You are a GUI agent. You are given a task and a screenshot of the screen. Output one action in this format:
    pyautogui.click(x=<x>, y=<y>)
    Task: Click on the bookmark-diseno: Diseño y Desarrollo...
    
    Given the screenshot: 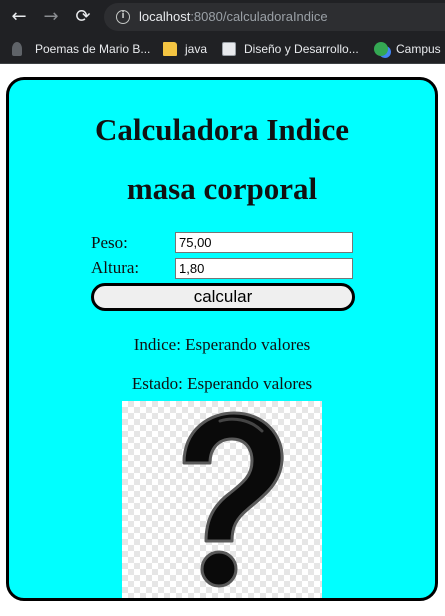 What is the action you would take?
    pyautogui.click(x=290, y=49)
    